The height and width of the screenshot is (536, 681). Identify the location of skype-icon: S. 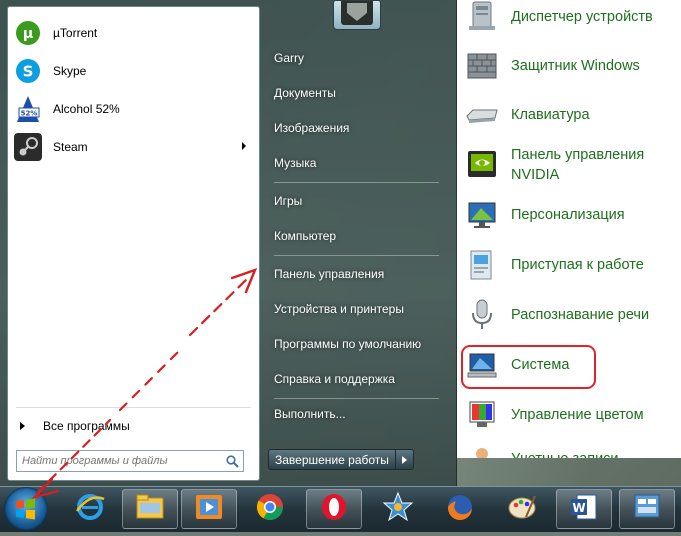
(28, 71).